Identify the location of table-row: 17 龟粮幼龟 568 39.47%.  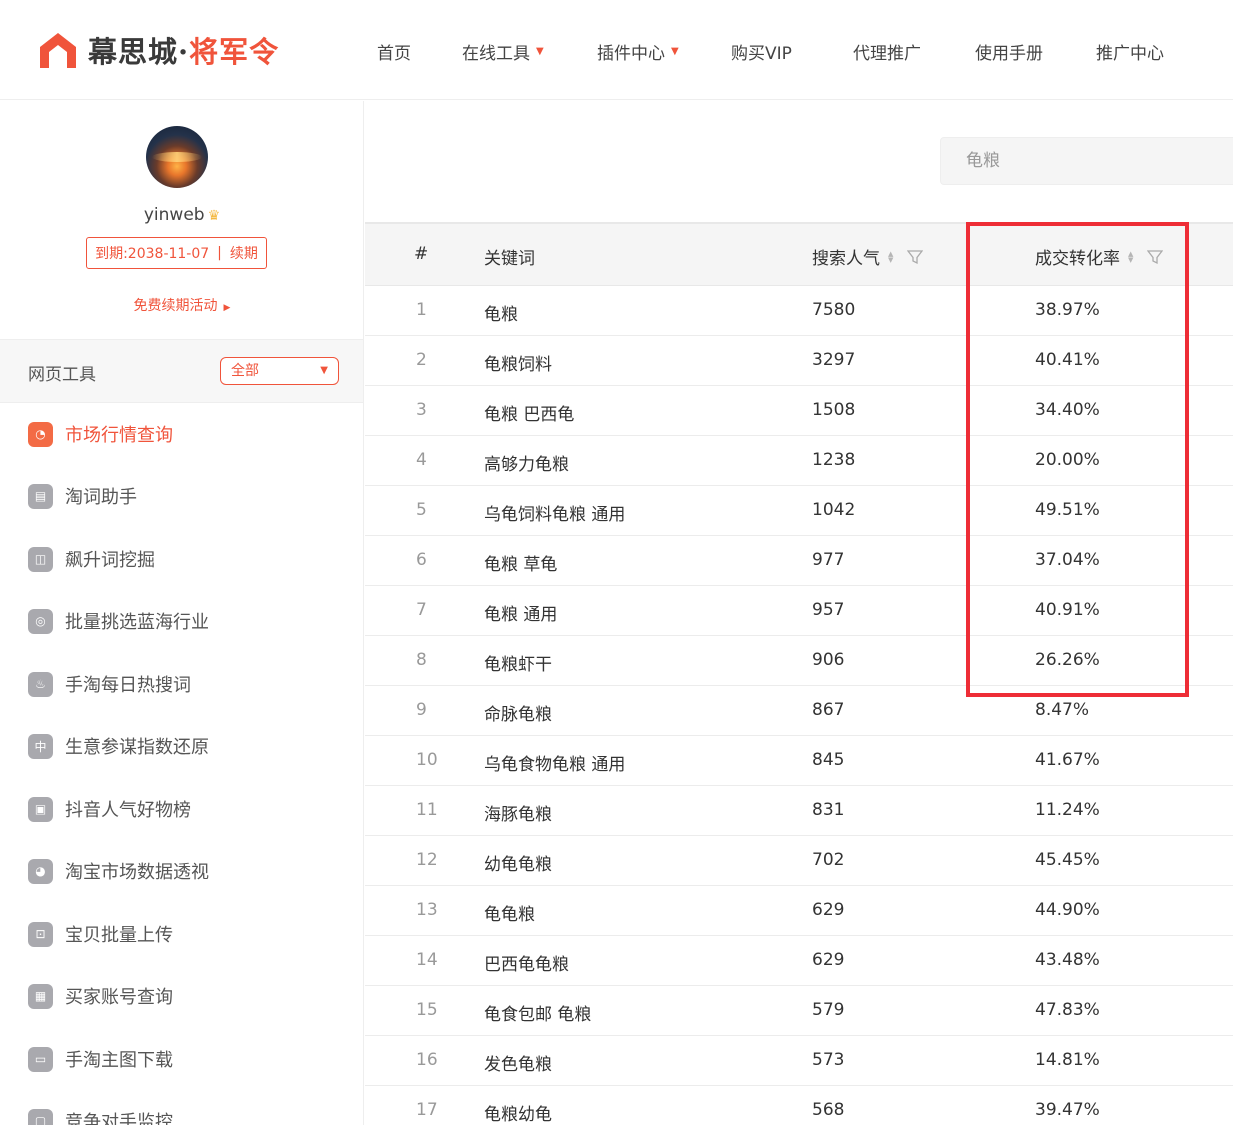
(799, 1105).